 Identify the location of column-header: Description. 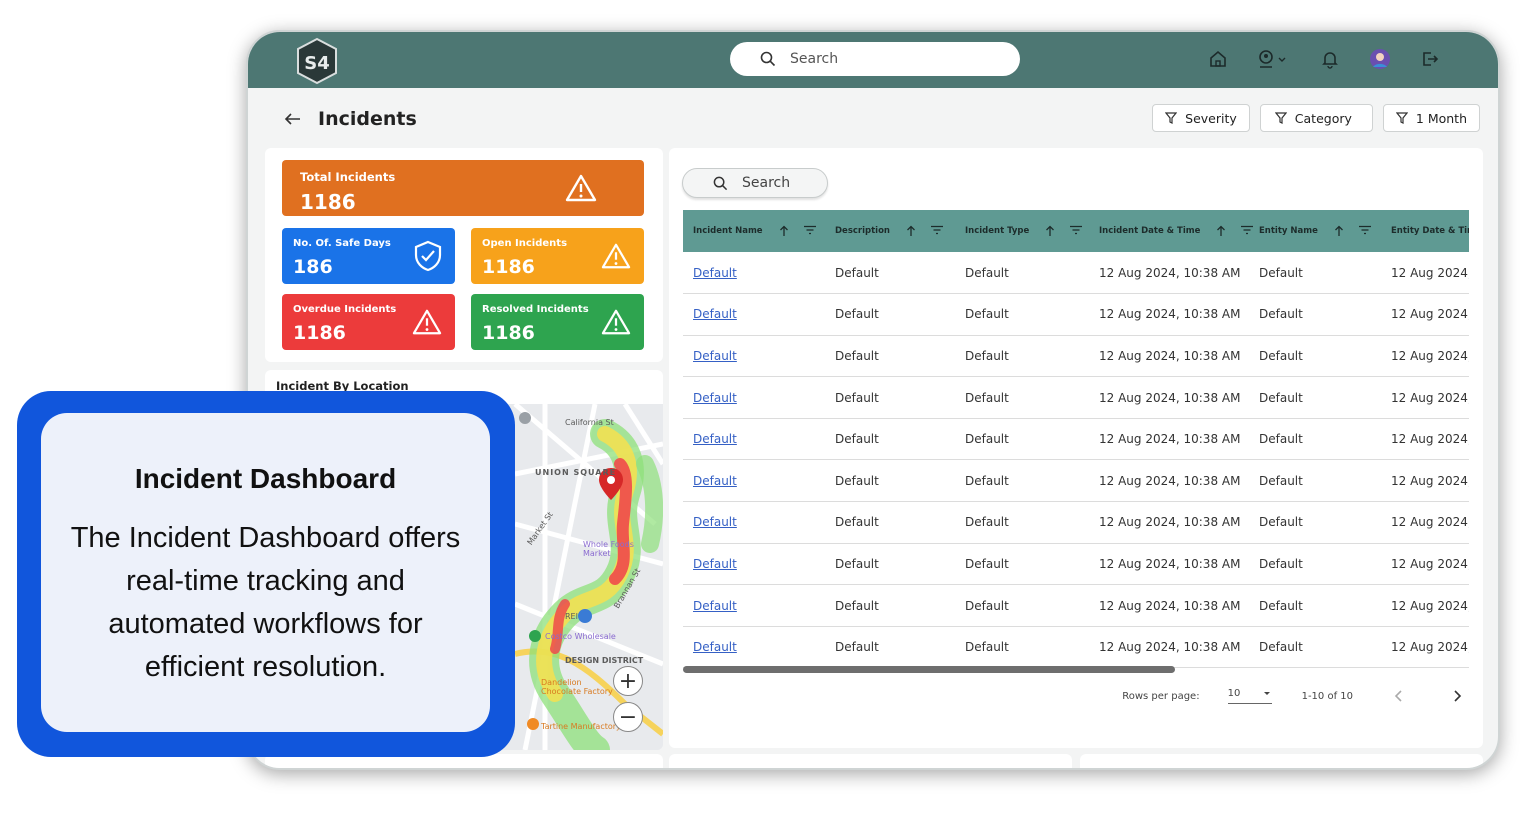
(890, 231).